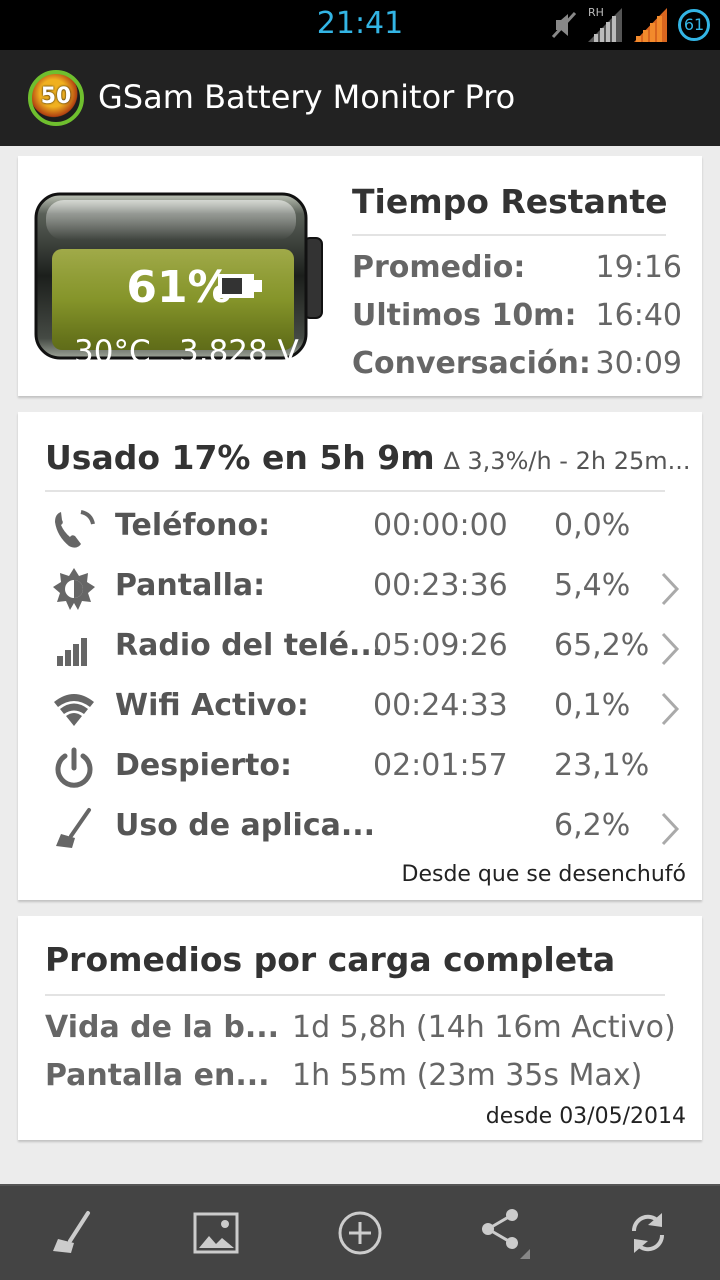 The width and height of the screenshot is (720, 1280). What do you see at coordinates (467, 1075) in the screenshot?
I see `average-value: 1h 55m (23m 35s Max)` at bounding box center [467, 1075].